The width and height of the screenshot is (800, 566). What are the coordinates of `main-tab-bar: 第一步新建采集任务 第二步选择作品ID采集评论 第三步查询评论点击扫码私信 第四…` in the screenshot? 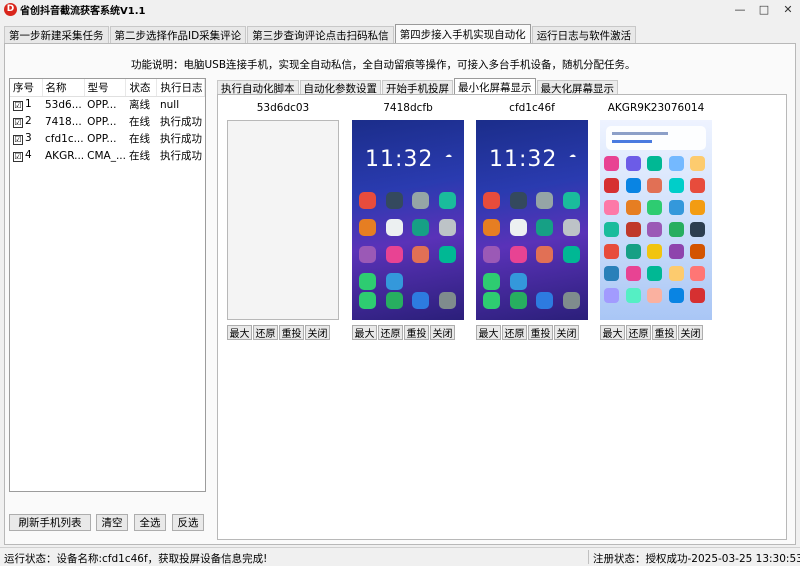 It's located at (320, 34).